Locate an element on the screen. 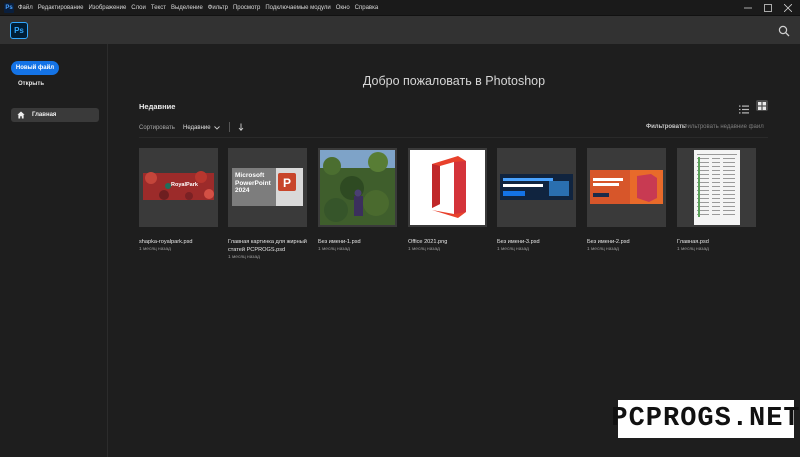 This screenshot has height=457, width=800. menu-file: Файл is located at coordinates (25, 8).